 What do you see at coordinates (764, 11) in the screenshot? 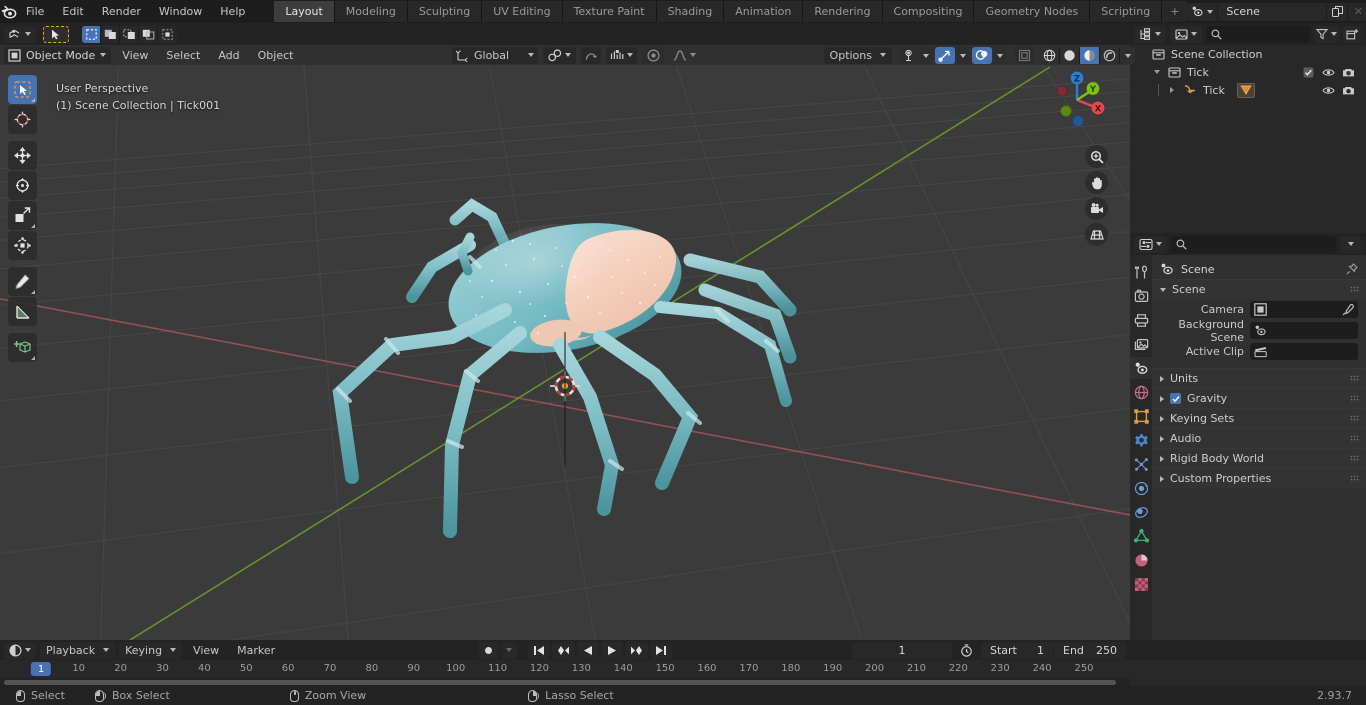
I see `workspace-tab-animation: Animation` at bounding box center [764, 11].